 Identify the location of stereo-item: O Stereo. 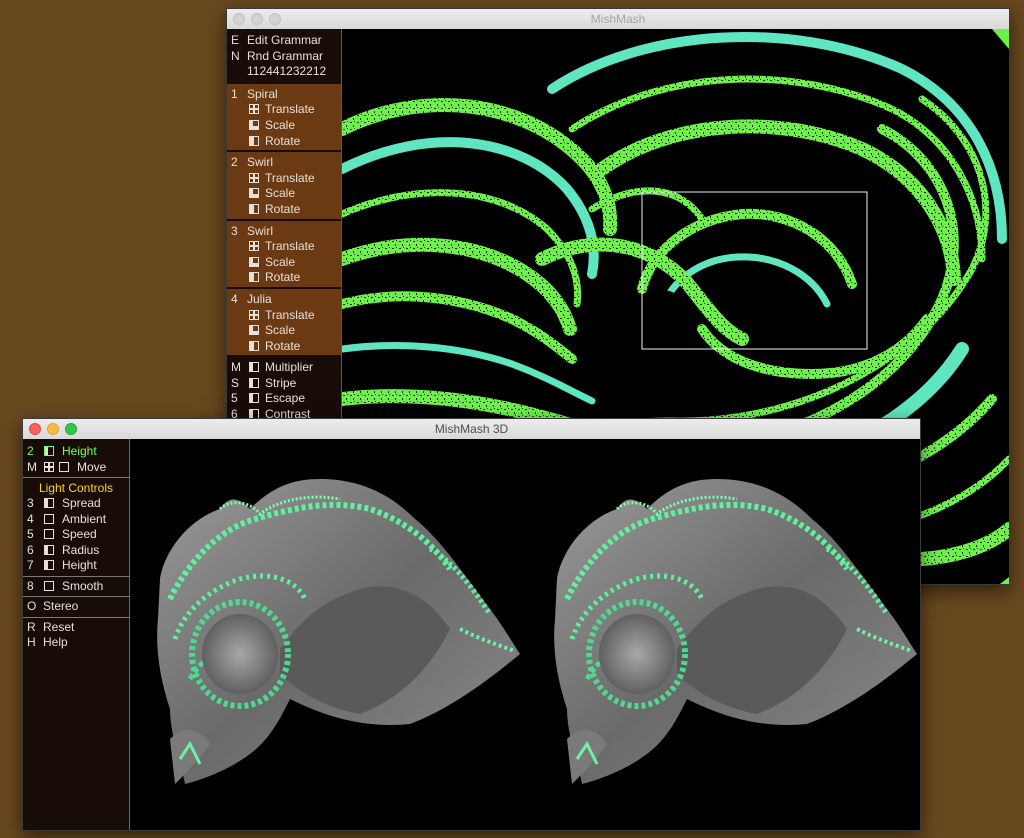
(76, 607).